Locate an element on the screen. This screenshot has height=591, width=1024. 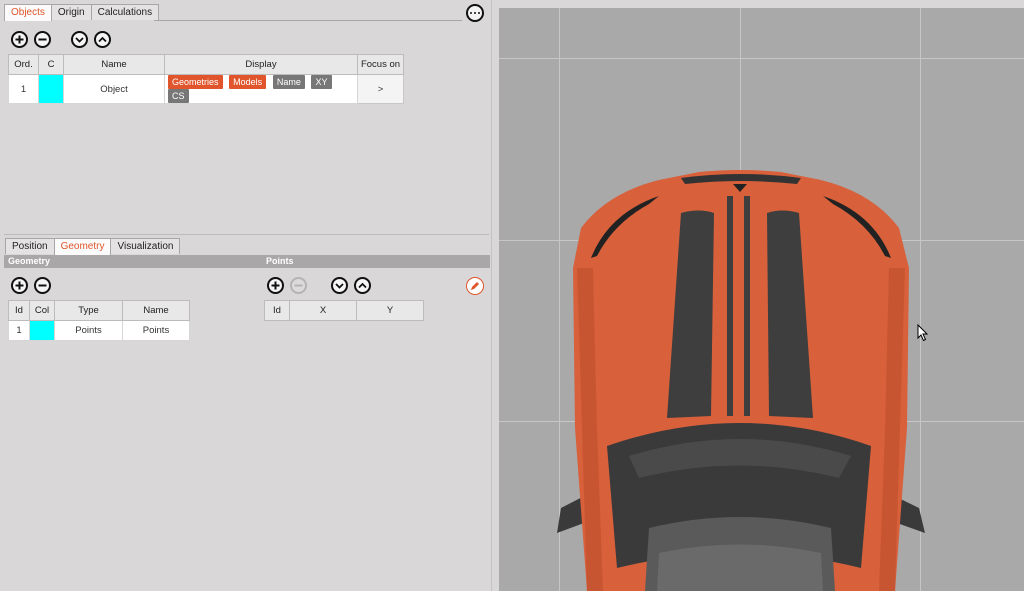
top-tabbar: Objects Origin Calculations is located at coordinates (82, 12).